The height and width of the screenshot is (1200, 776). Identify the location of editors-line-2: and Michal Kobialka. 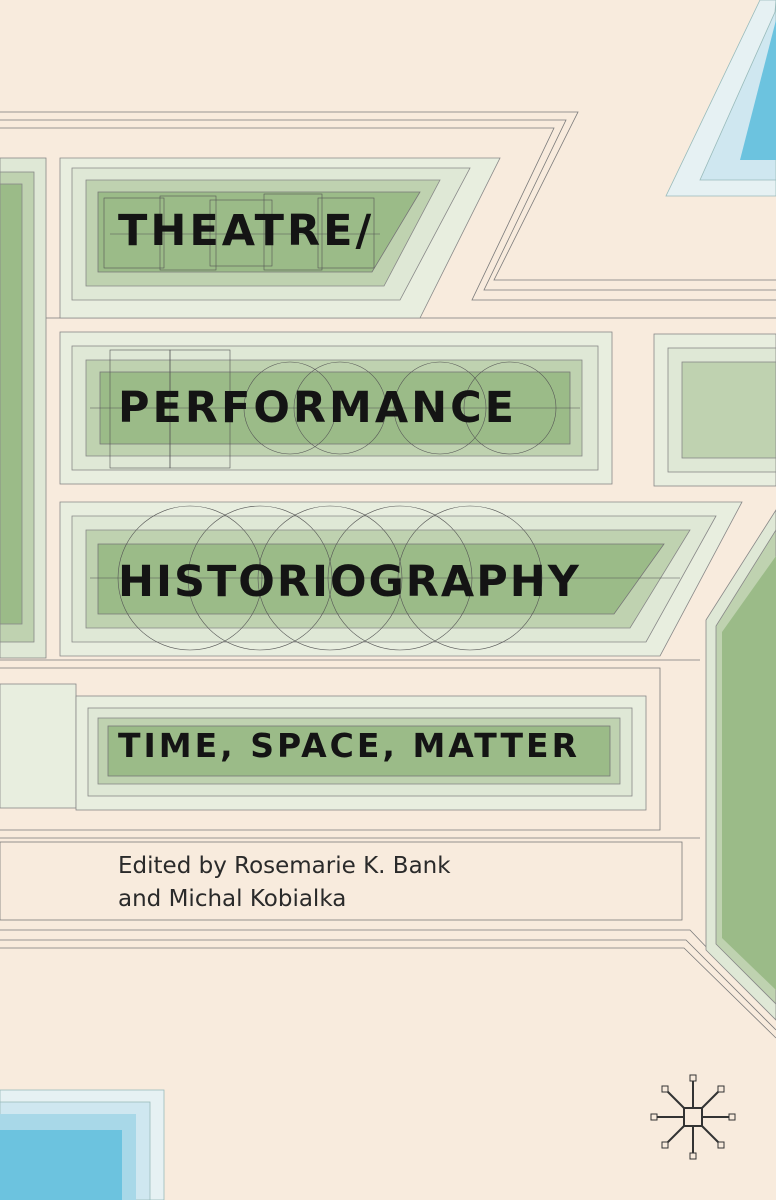
(232, 899).